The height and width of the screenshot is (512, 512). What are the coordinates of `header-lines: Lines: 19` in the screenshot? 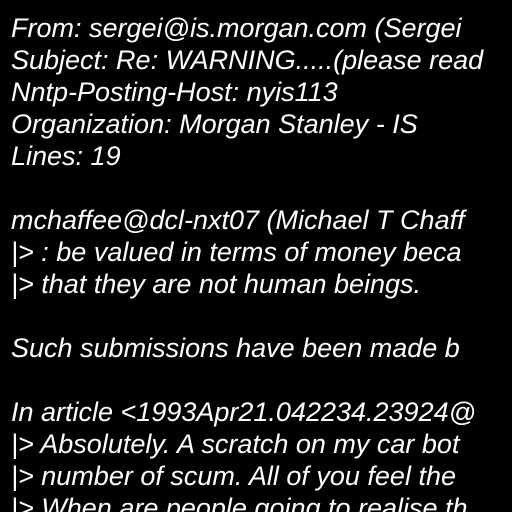 It's located at (66, 156).